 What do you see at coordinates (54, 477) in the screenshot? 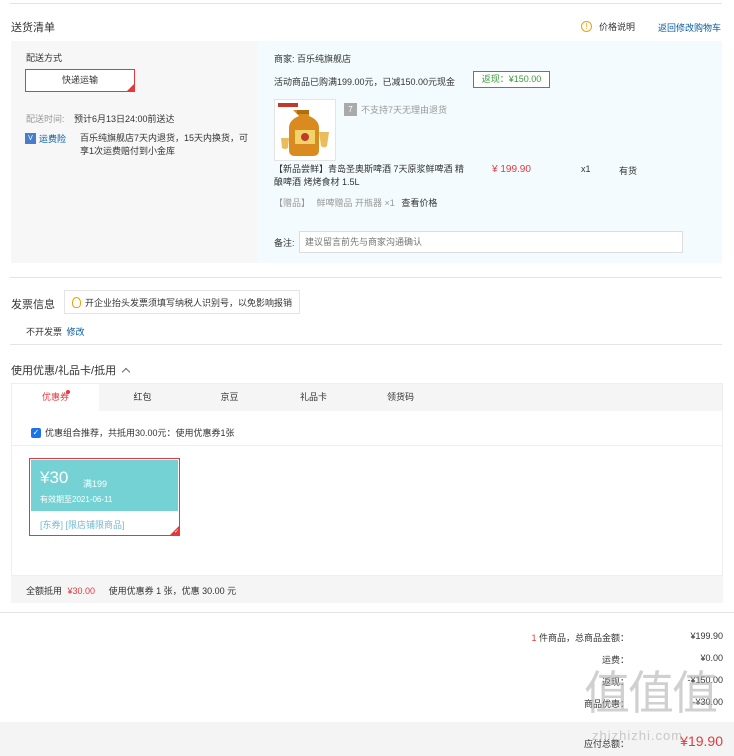
I see `coupon-amount: ¥30` at bounding box center [54, 477].